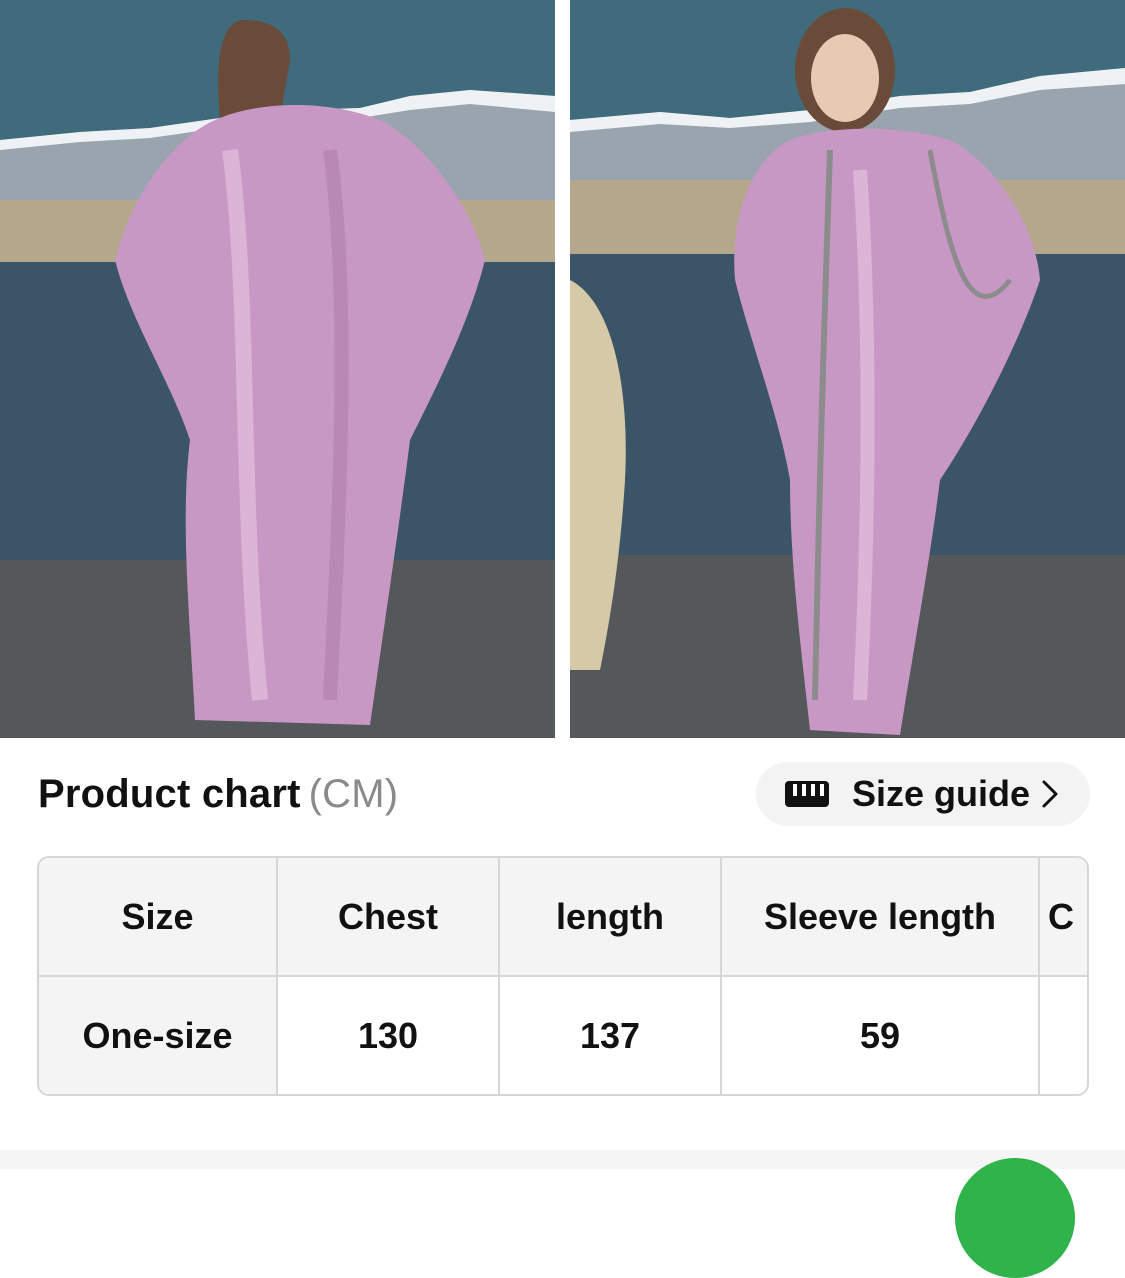  What do you see at coordinates (562, 1159) in the screenshot?
I see `bottom-bar` at bounding box center [562, 1159].